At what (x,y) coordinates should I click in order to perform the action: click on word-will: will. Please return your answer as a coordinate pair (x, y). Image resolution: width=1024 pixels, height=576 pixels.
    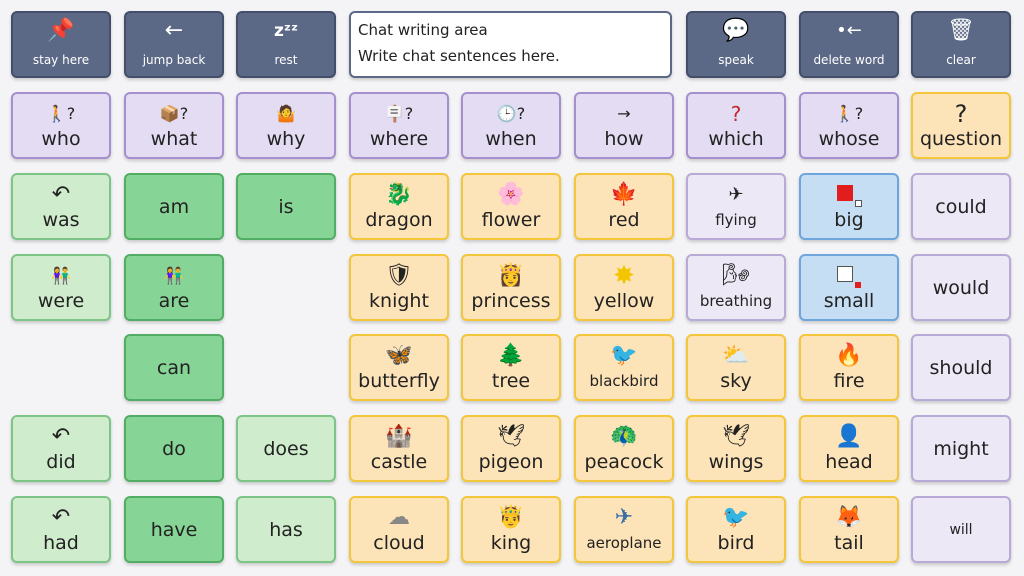
    Looking at the image, I should click on (961, 529).